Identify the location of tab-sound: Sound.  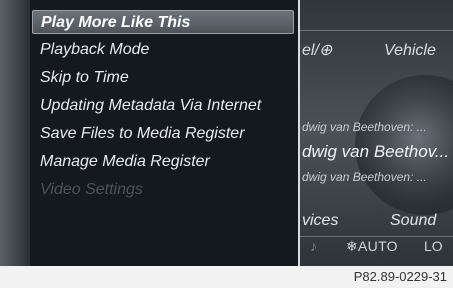
(413, 221).